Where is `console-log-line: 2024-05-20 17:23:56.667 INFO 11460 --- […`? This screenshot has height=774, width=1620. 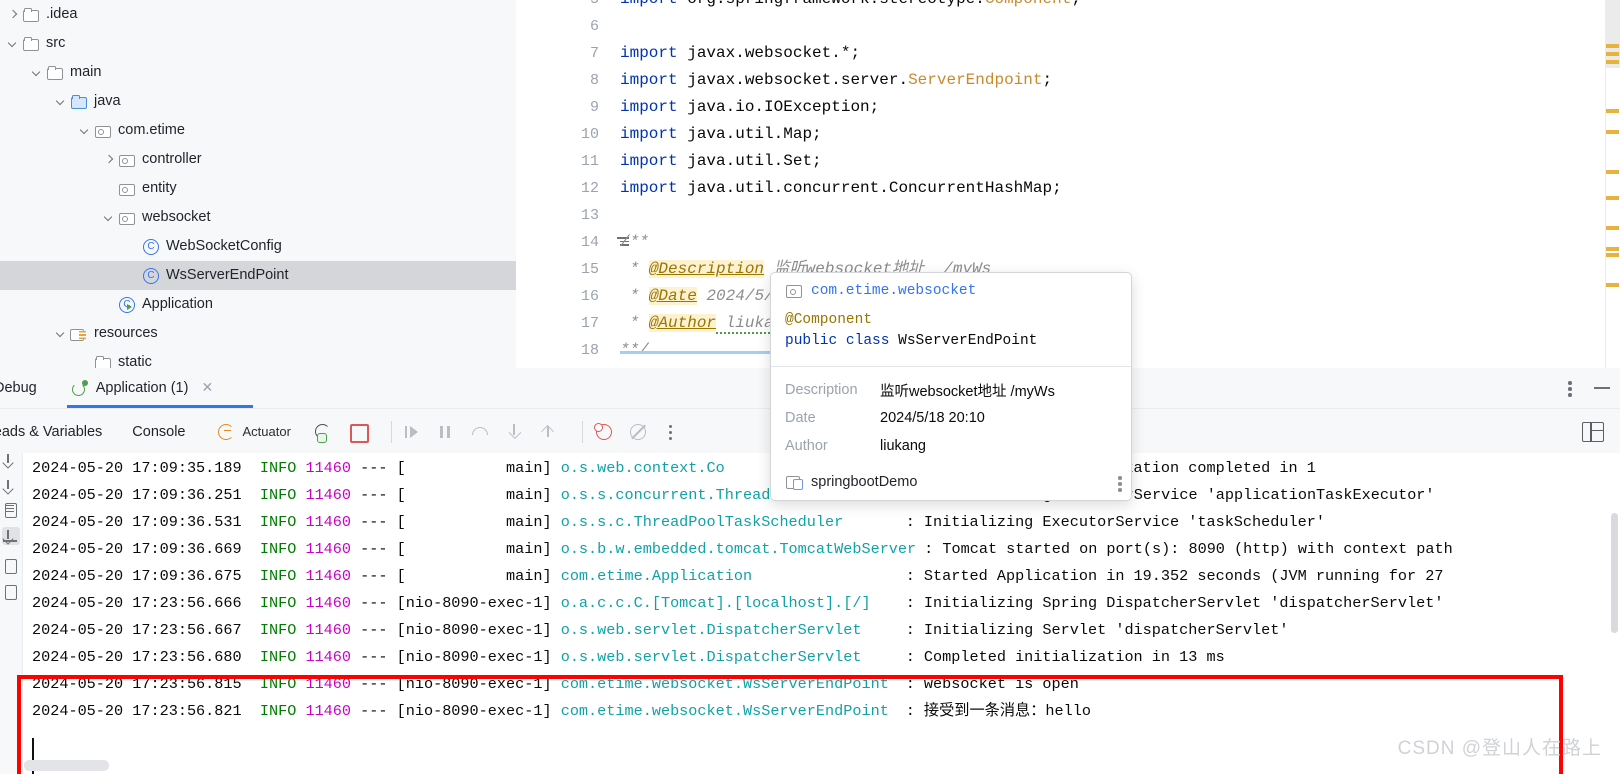 console-log-line: 2024-05-20 17:23:56.667 INFO 11460 --- [… is located at coordinates (821, 630).